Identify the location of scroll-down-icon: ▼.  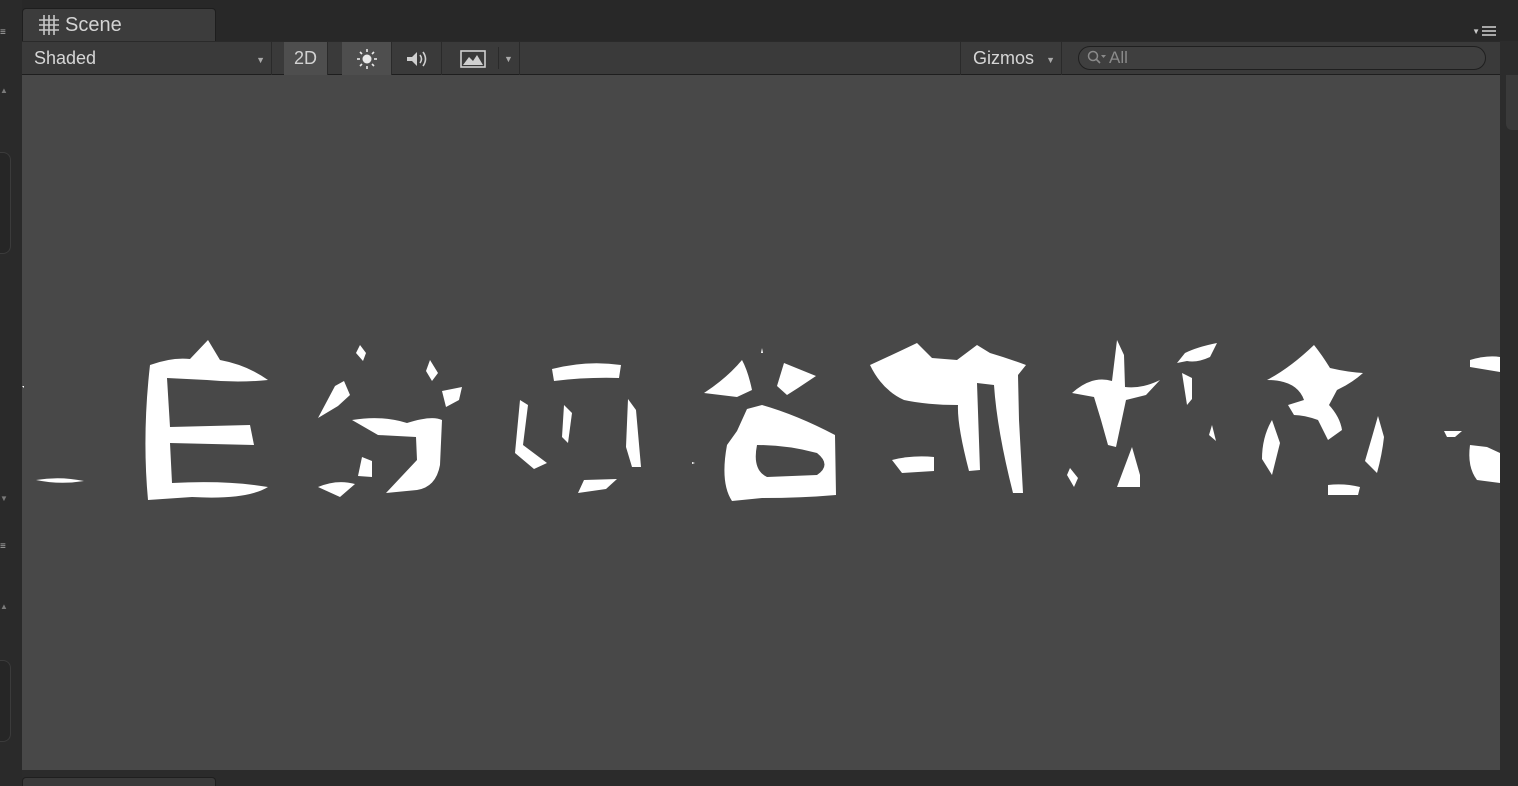
(4, 498).